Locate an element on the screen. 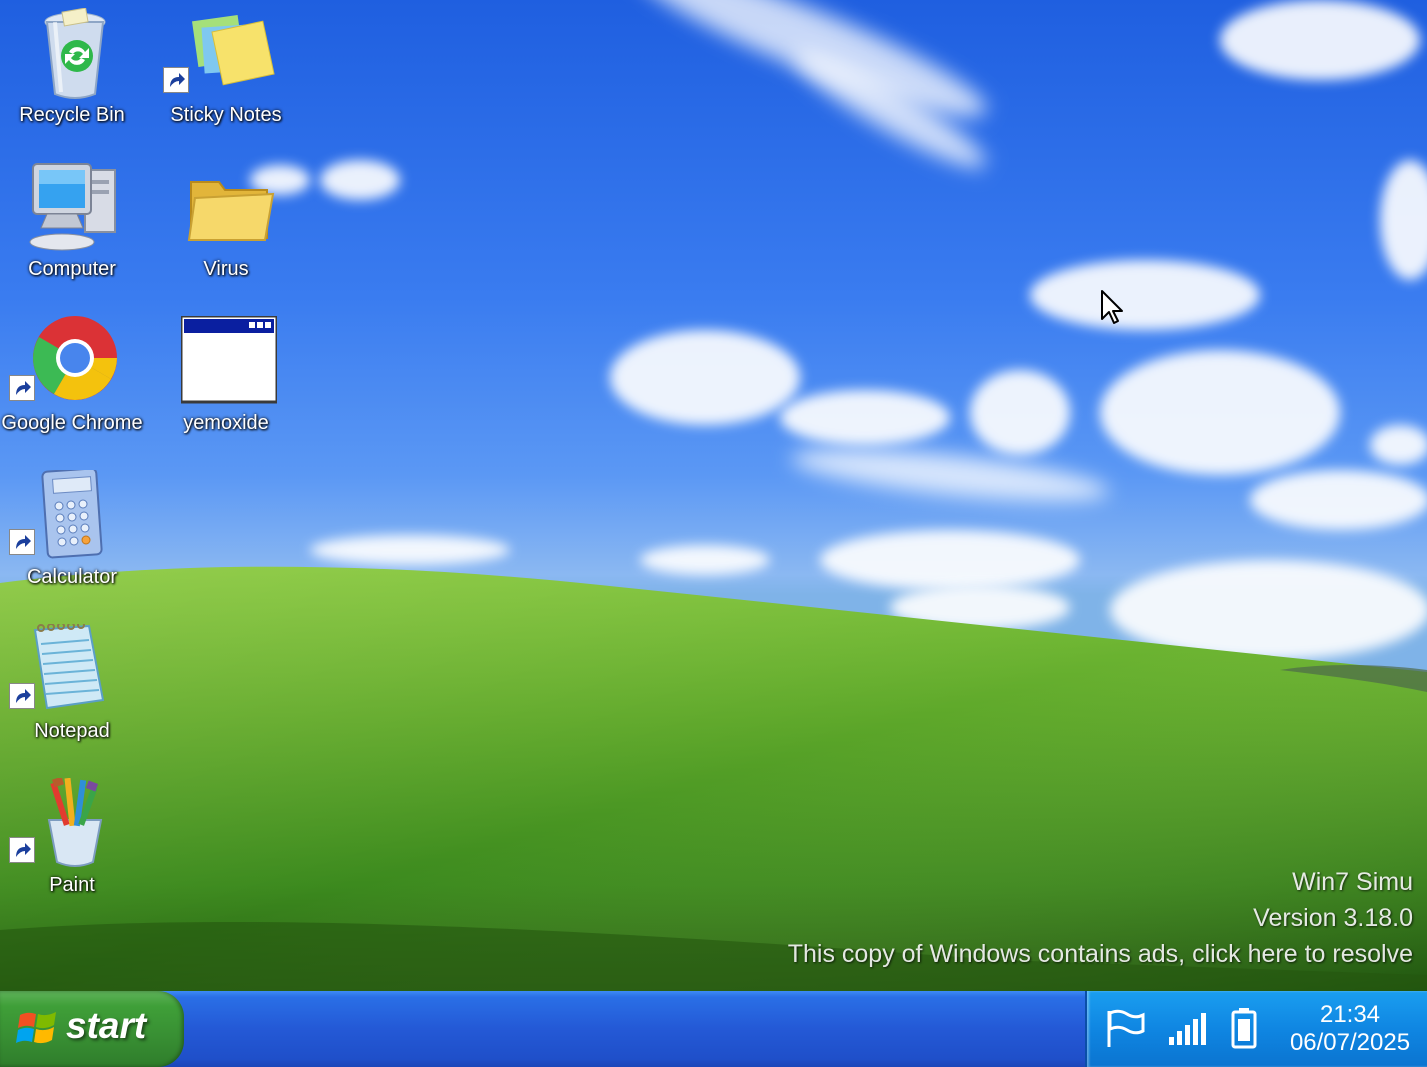 This screenshot has height=1067, width=1427. desktop-icon-calculator: Calculator is located at coordinates (73, 536).